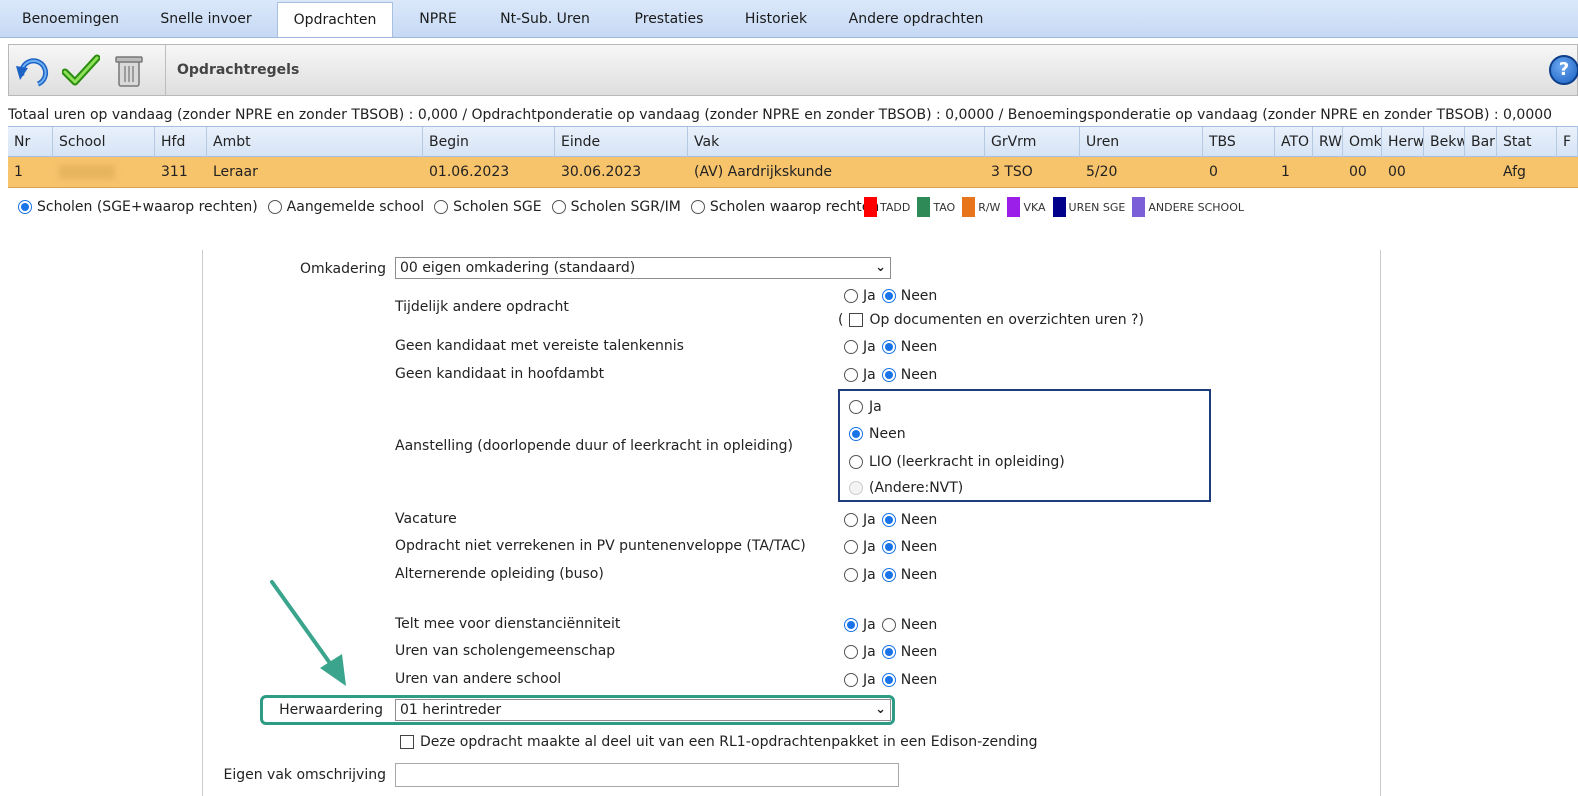  I want to click on col-header-omk: Omk, so click(1362, 142).